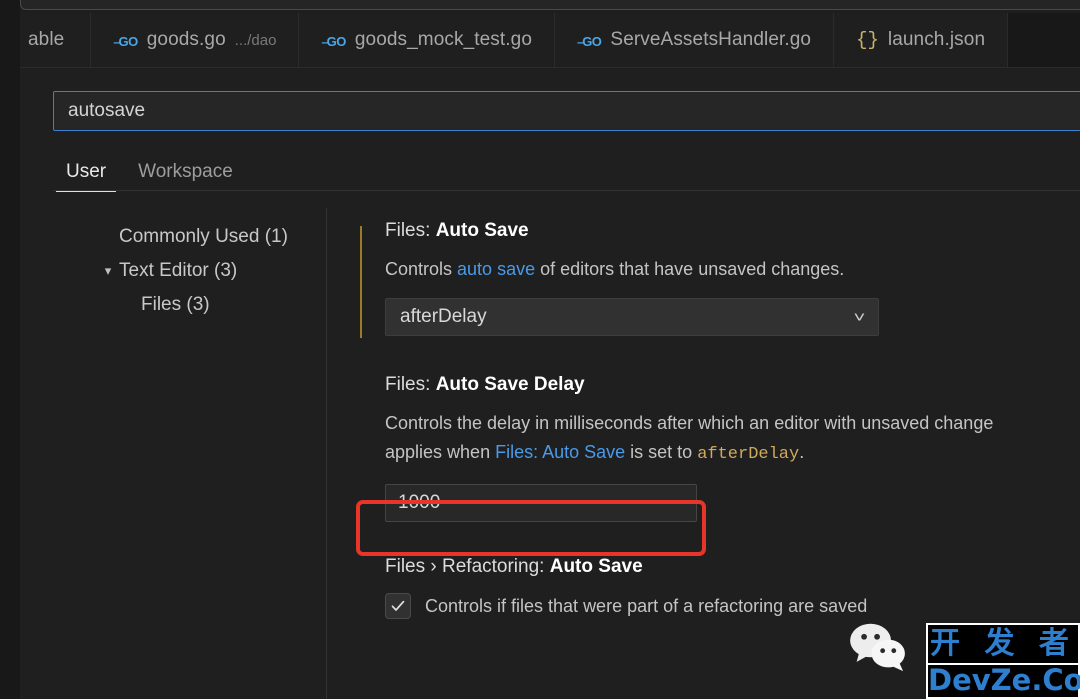 The height and width of the screenshot is (699, 1080). What do you see at coordinates (10, 349) in the screenshot?
I see `activity-bar-strip` at bounding box center [10, 349].